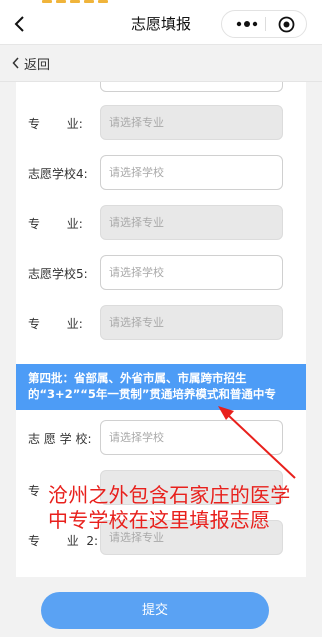 This screenshot has width=322, height=637. I want to click on submit-button: 提交, so click(155, 610).